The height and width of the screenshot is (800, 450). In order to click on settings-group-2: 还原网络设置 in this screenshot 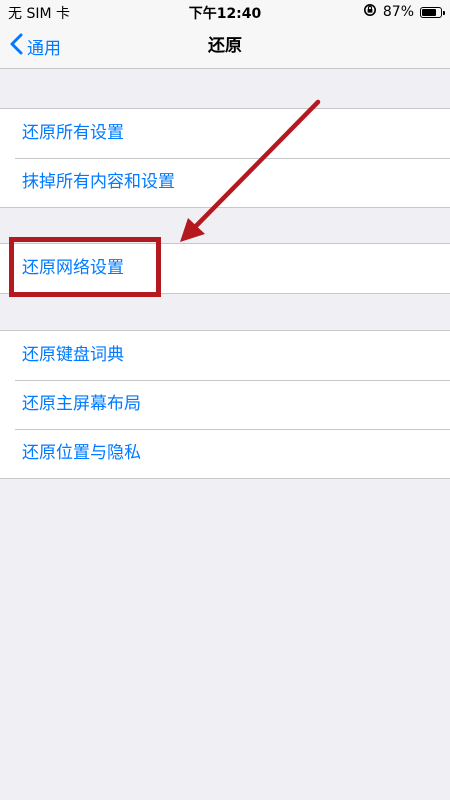, I will do `click(225, 268)`.